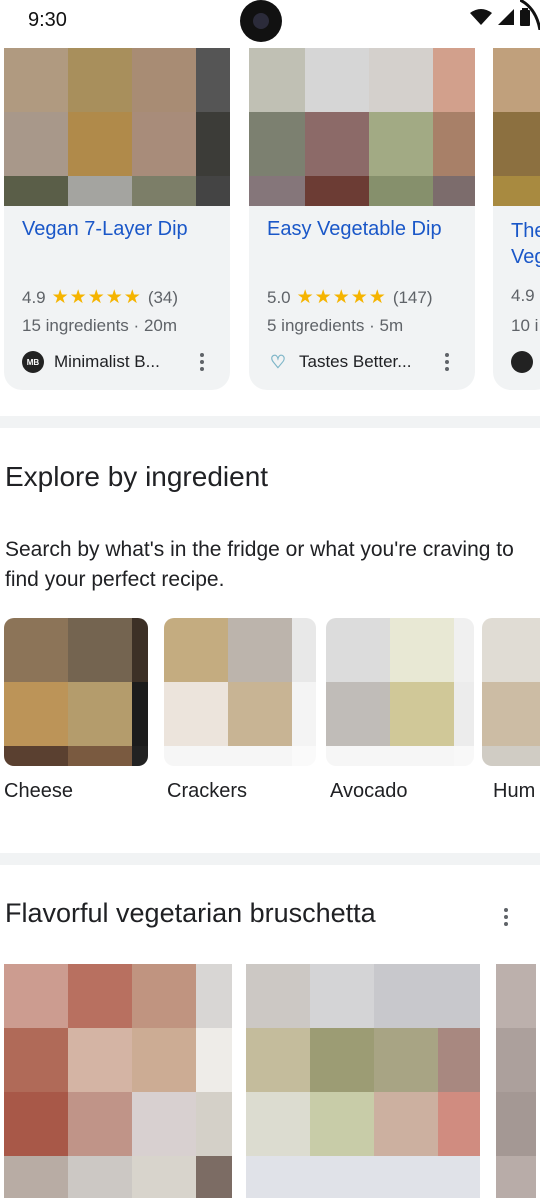 The height and width of the screenshot is (1198, 540). What do you see at coordinates (207, 791) in the screenshot?
I see `ingredient-label-crackers: Crackers` at bounding box center [207, 791].